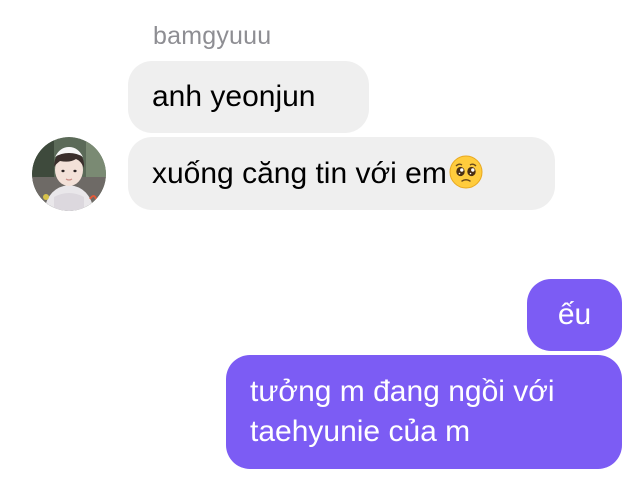 Image resolution: width=640 pixels, height=486 pixels. I want to click on message-text: xuống căng tin với em, so click(299, 174).